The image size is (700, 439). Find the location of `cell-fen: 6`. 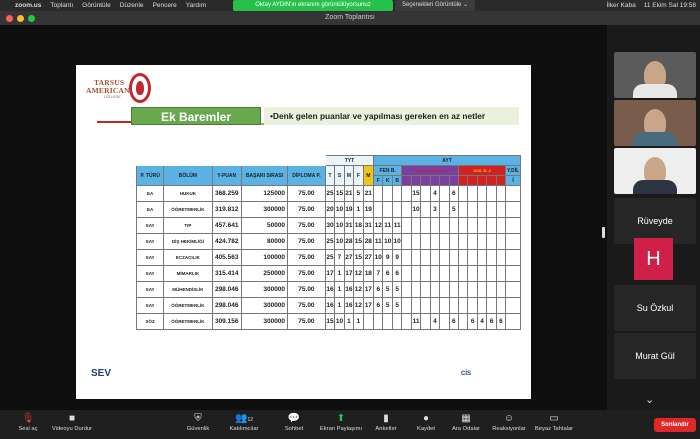

cell-fen: 6 is located at coordinates (387, 273).